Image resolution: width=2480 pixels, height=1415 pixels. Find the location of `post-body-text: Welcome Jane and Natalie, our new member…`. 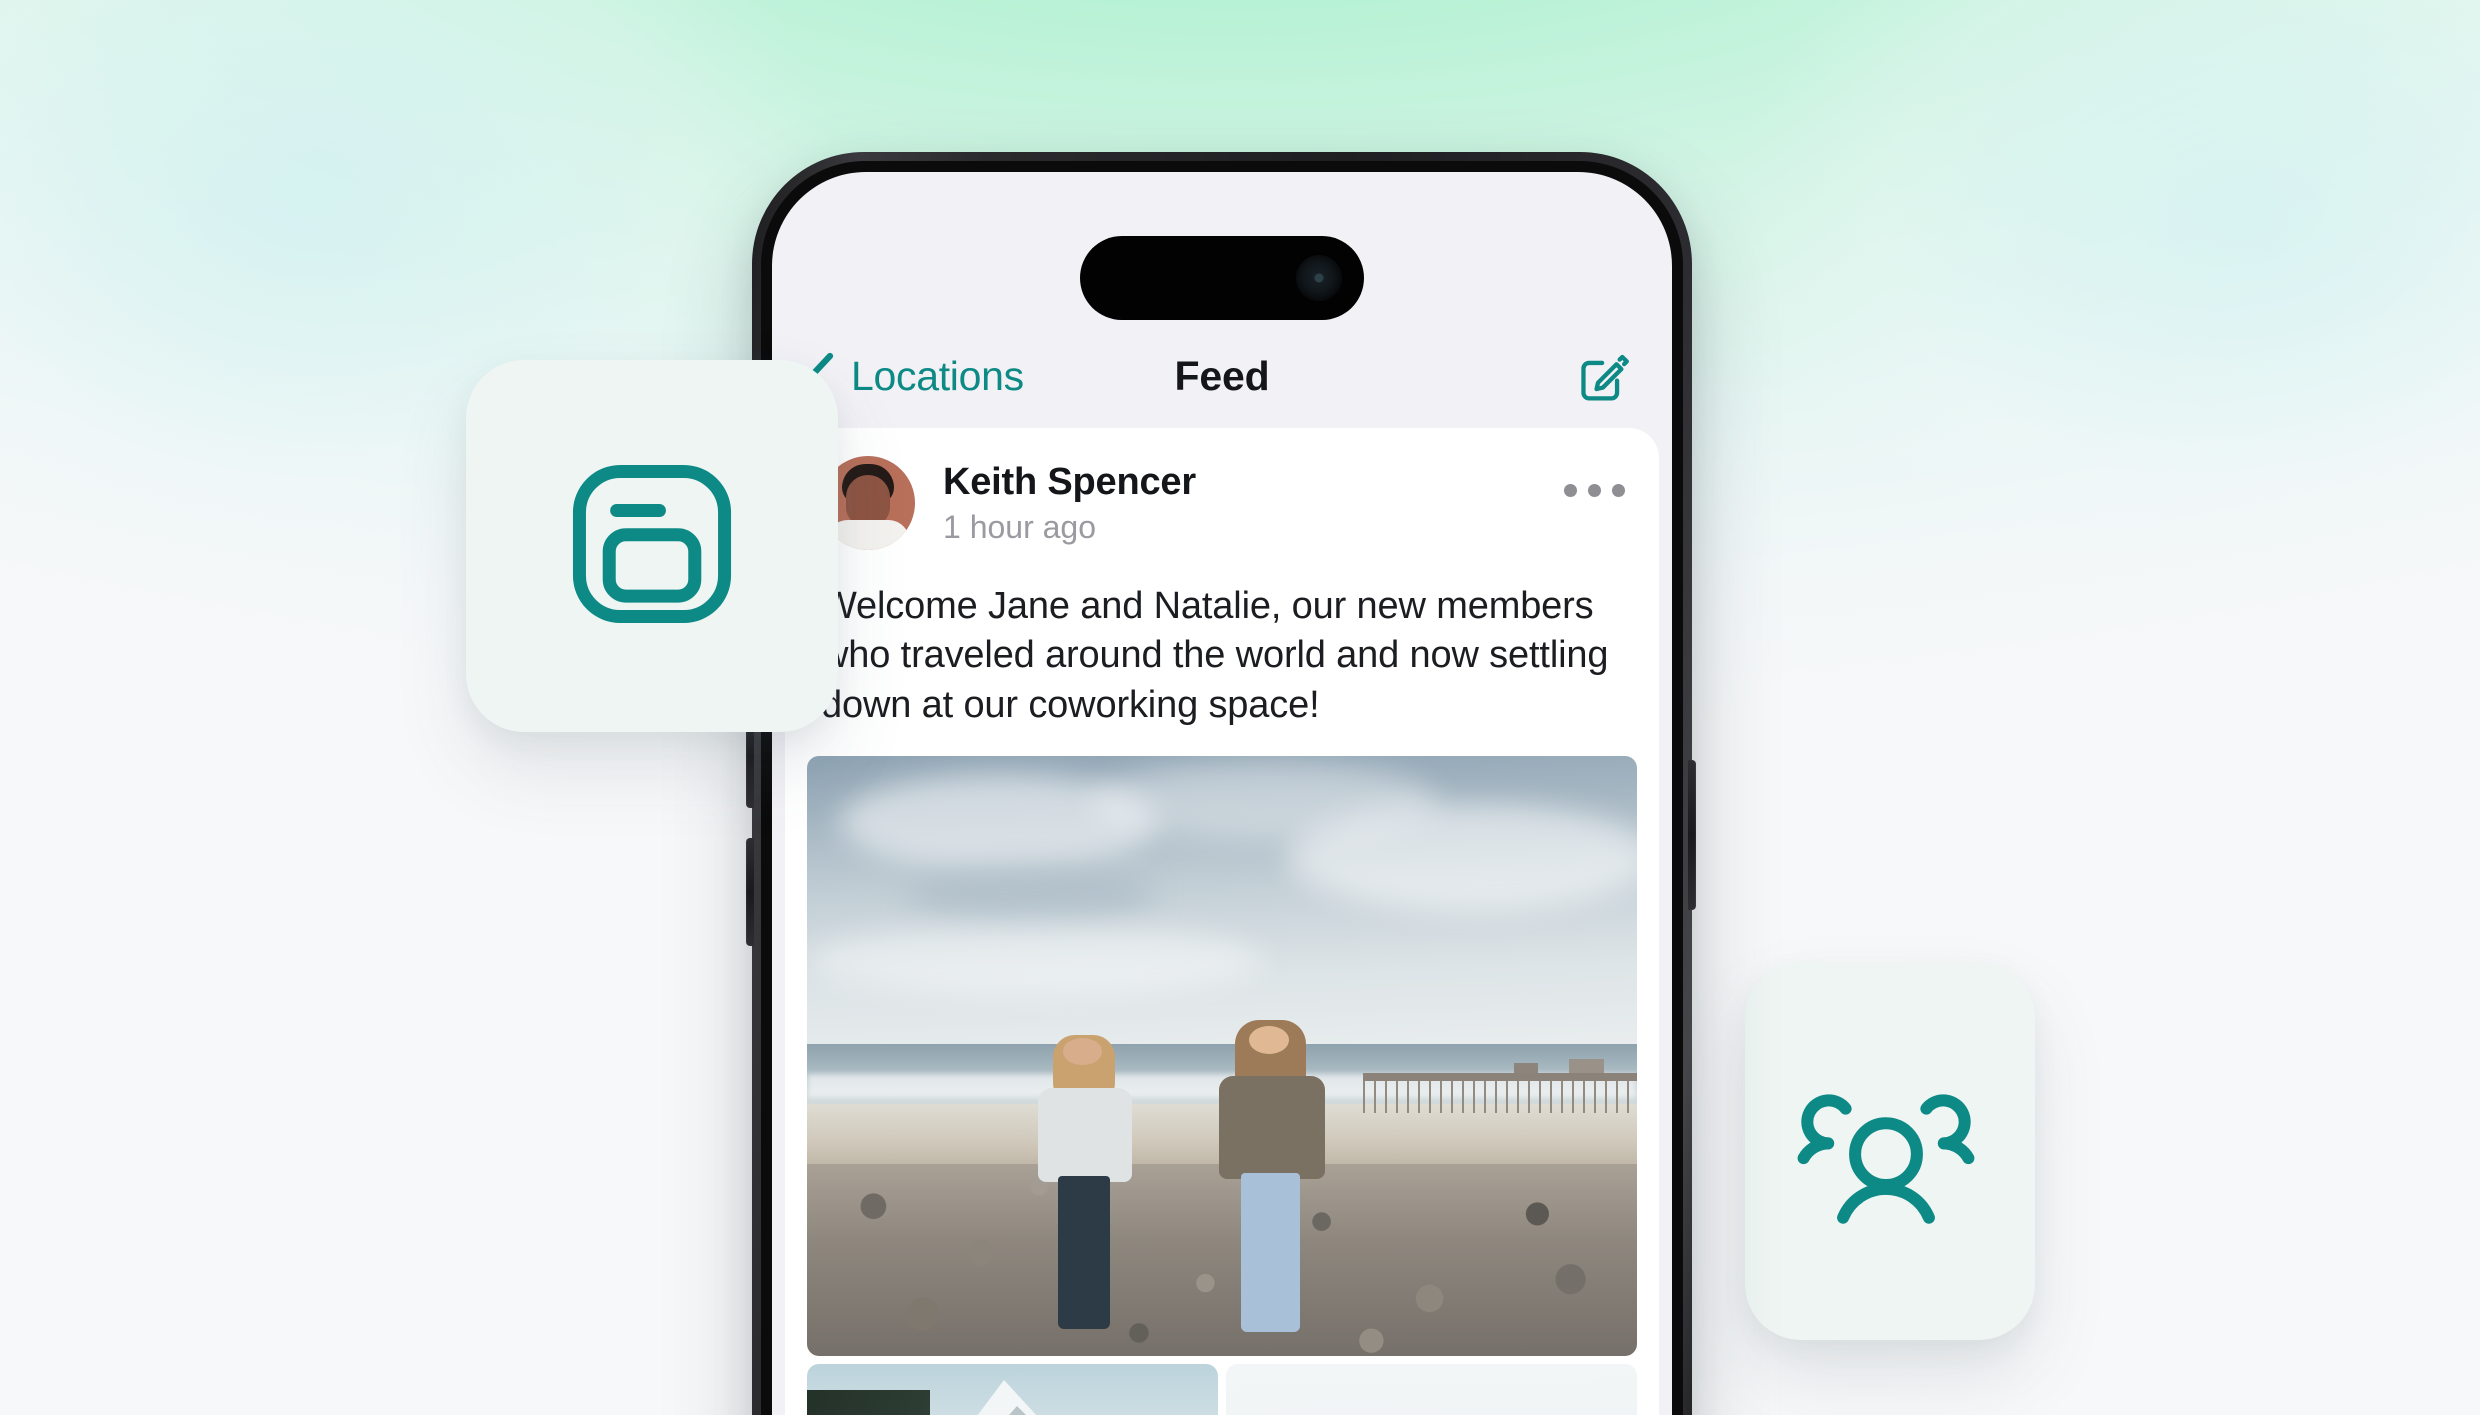

post-body-text: Welcome Jane and Natalie, our new member… is located at coordinates (1215, 655).